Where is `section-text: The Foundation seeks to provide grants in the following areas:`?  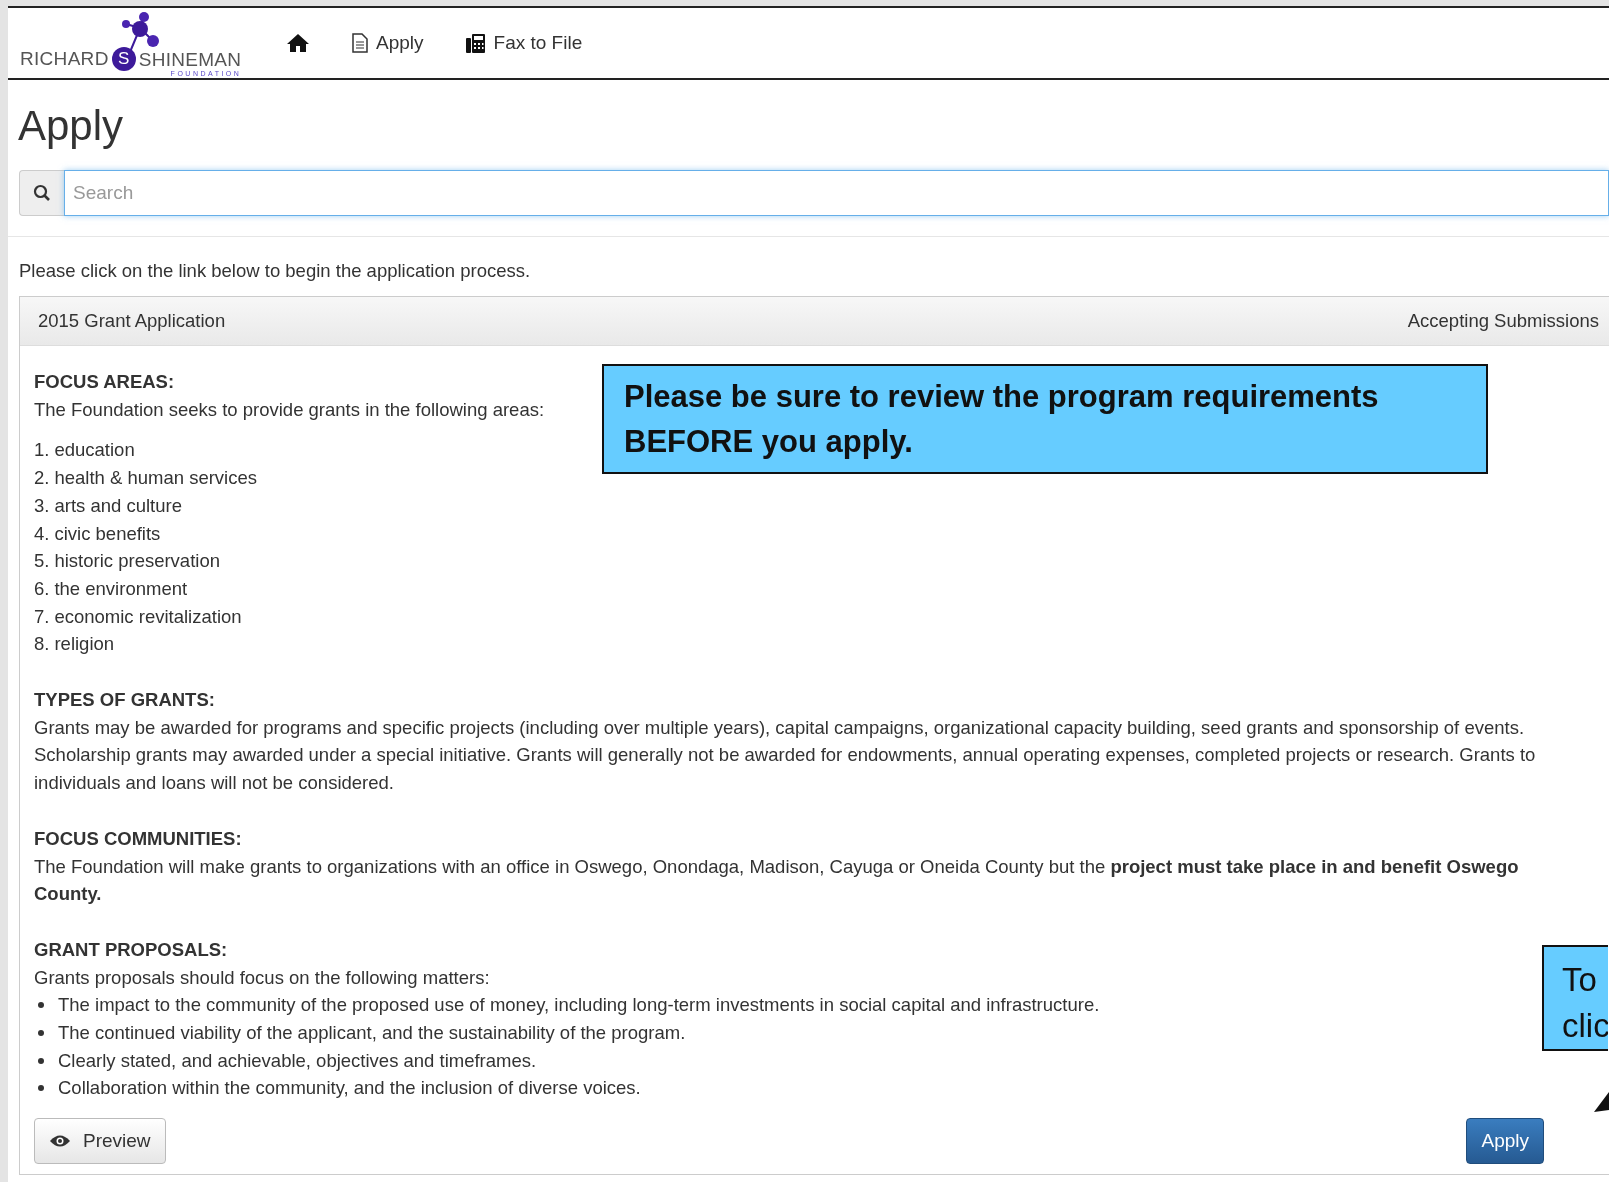 section-text: The Foundation seeks to provide grants in the following areas: is located at coordinates (289, 409).